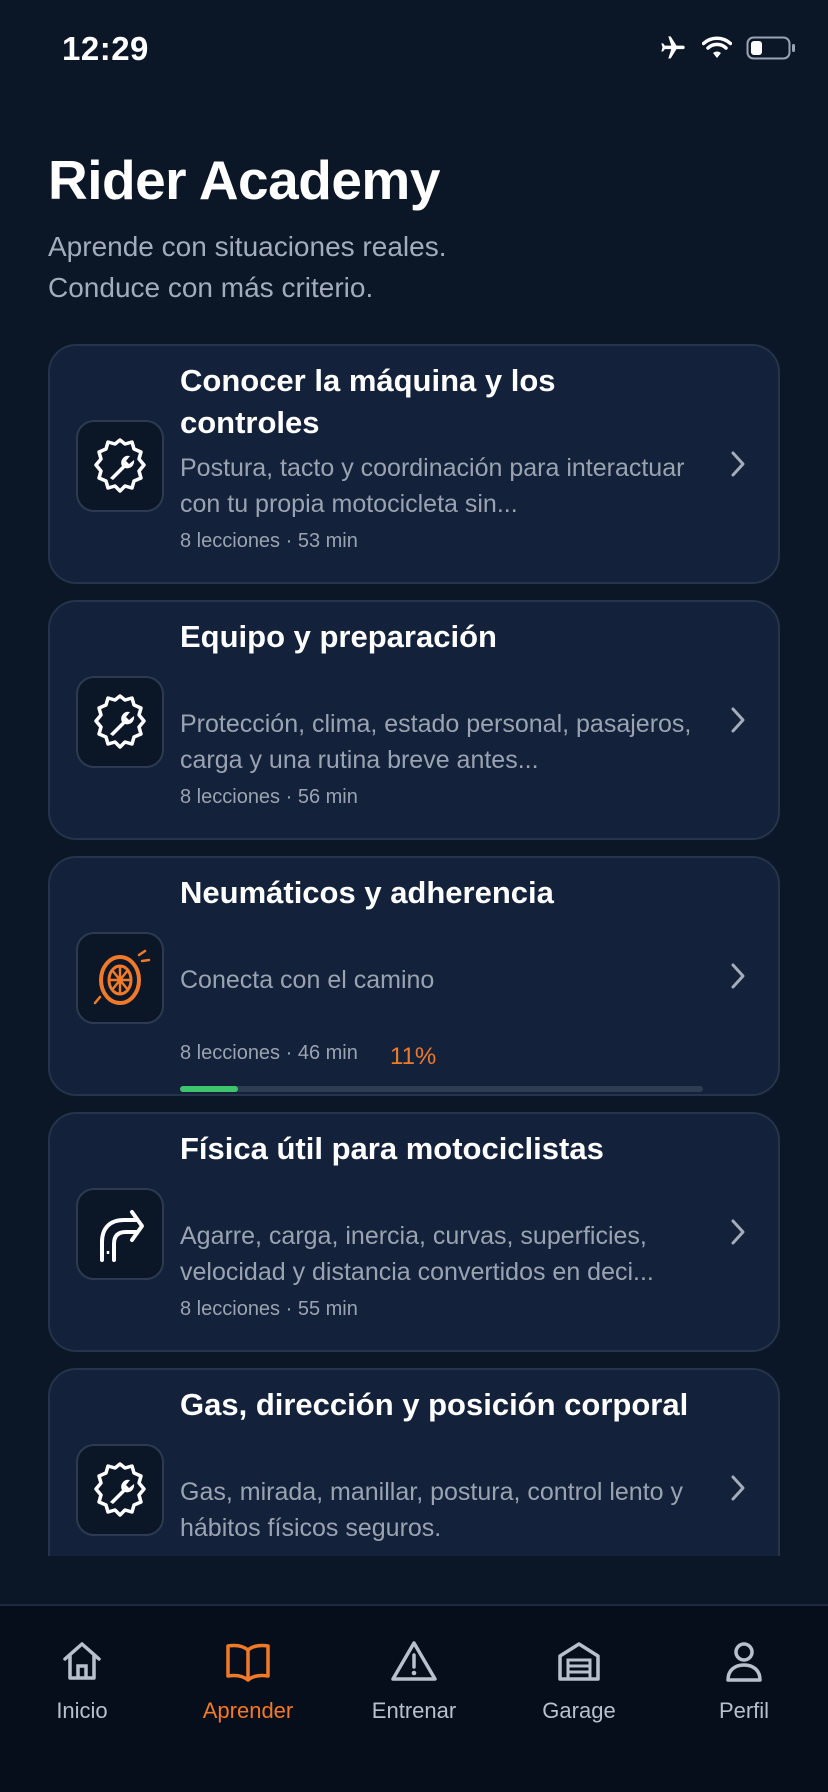 The height and width of the screenshot is (1792, 828). Describe the element at coordinates (744, 1710) in the screenshot. I see `tab-label: Perfil` at that location.